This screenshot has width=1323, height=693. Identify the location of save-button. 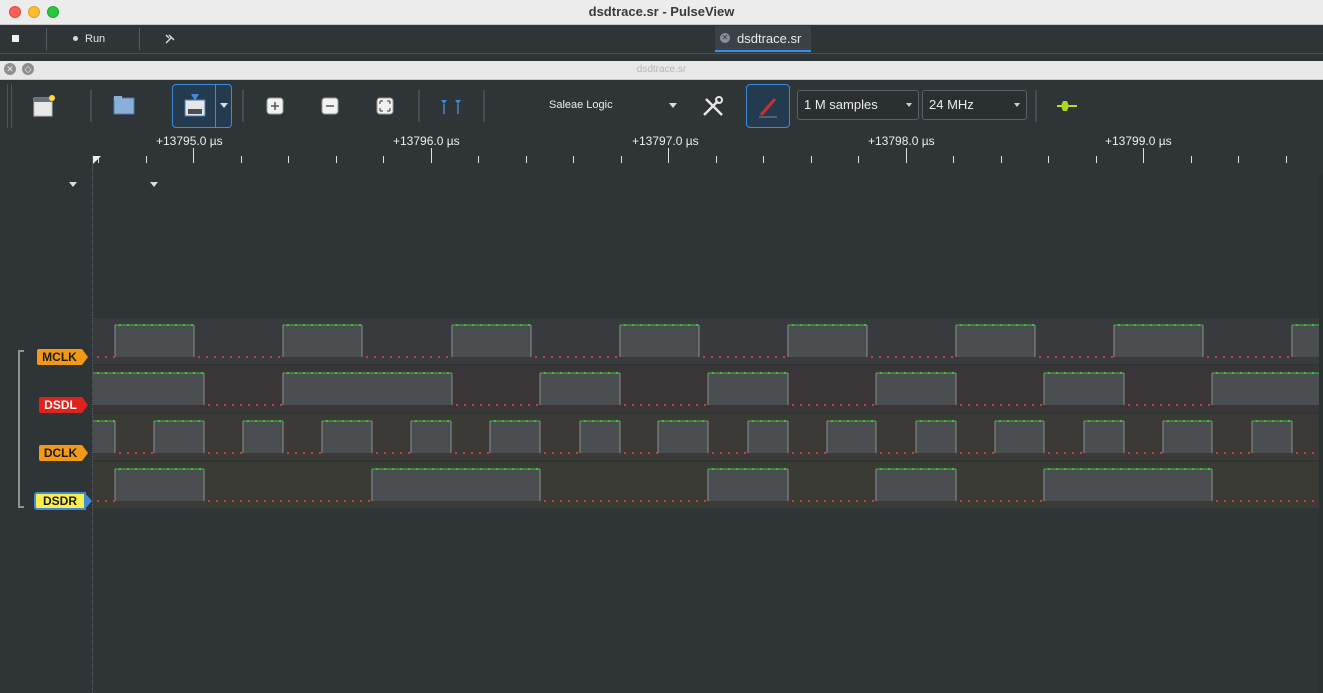
(202, 106).